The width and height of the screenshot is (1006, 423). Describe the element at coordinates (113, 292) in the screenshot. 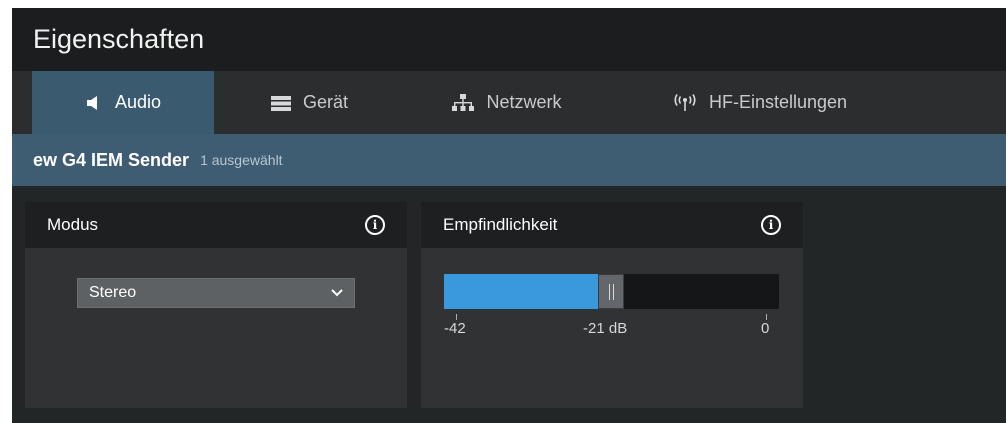

I see `modus-selected-value: Stereo` at that location.